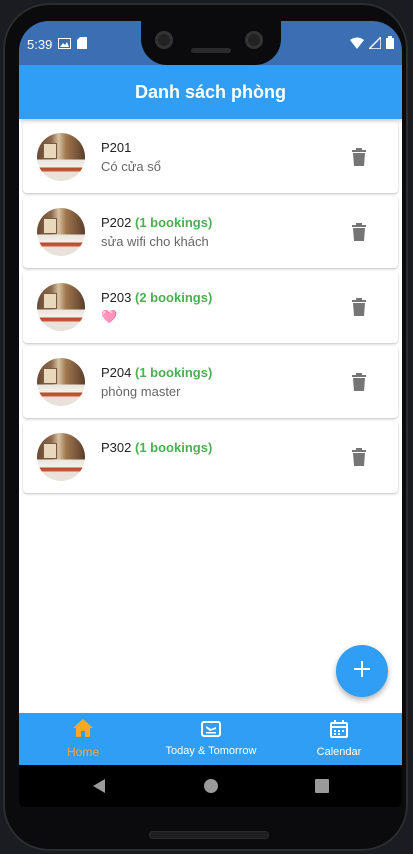  I want to click on wifi-icon, so click(357, 45).